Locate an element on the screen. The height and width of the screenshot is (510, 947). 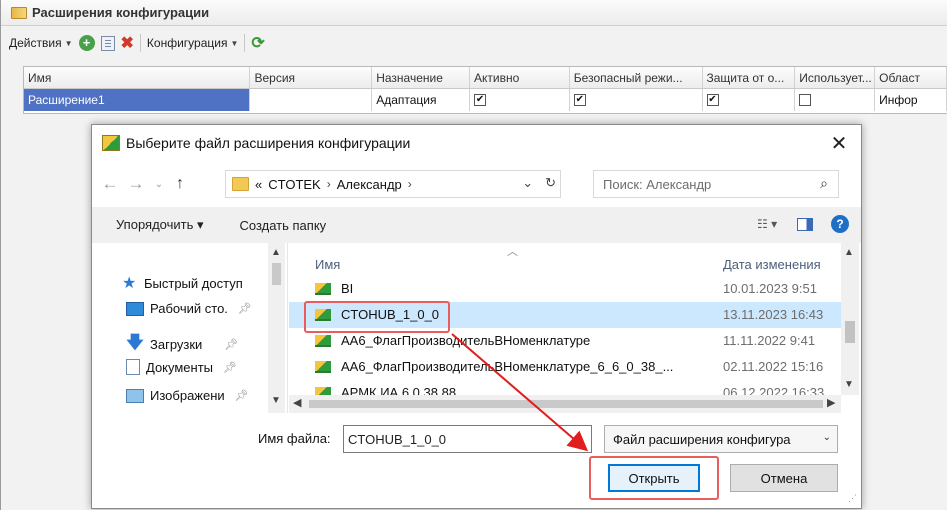
table-row: Расширение1 Адаптация ✔ ✔ ✔ Инфор is located at coordinates (485, 100).